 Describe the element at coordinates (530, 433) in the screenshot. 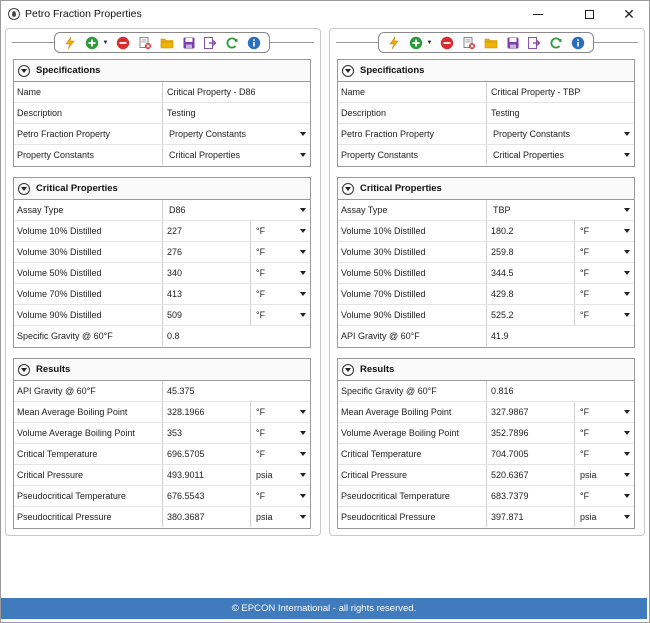

I see `result-row-field: 352.7896` at that location.